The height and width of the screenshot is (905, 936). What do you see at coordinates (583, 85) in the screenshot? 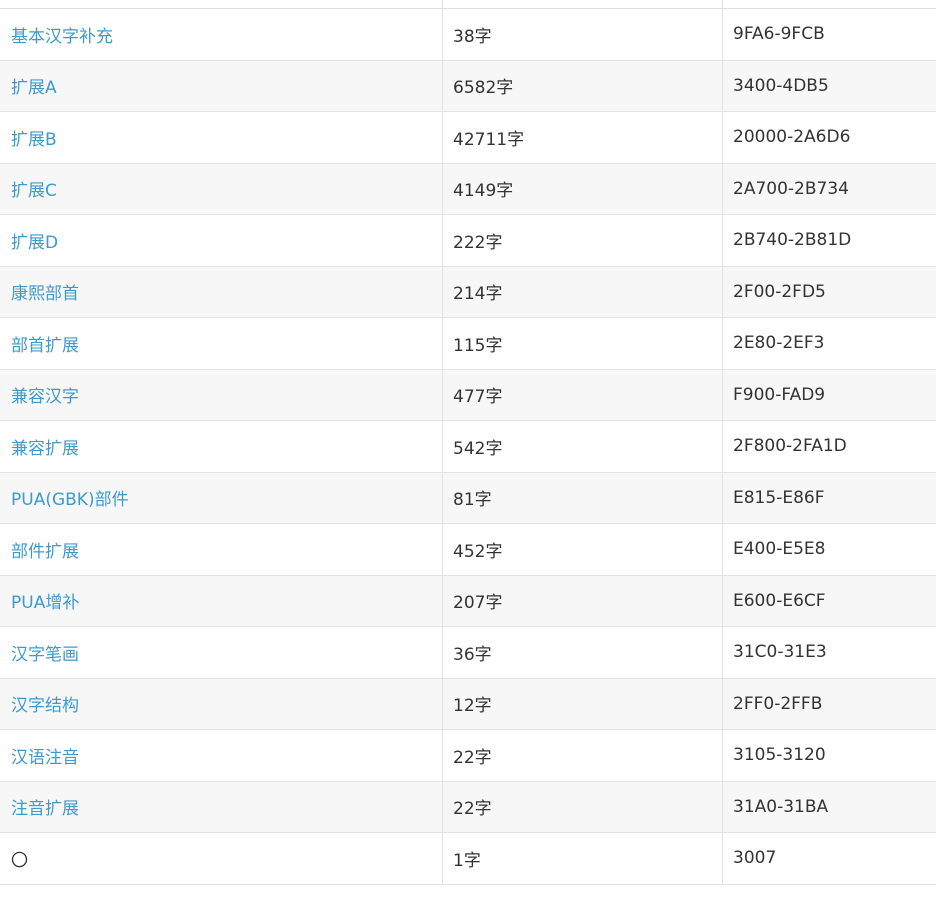
I see `cell-char-count: 6582字` at bounding box center [583, 85].